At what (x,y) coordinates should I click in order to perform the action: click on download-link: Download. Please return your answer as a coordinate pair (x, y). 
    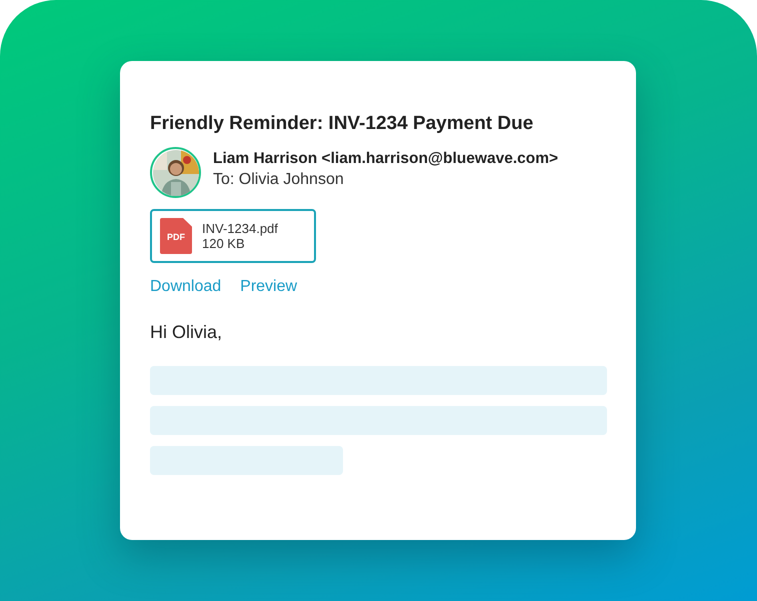
    Looking at the image, I should click on (186, 287).